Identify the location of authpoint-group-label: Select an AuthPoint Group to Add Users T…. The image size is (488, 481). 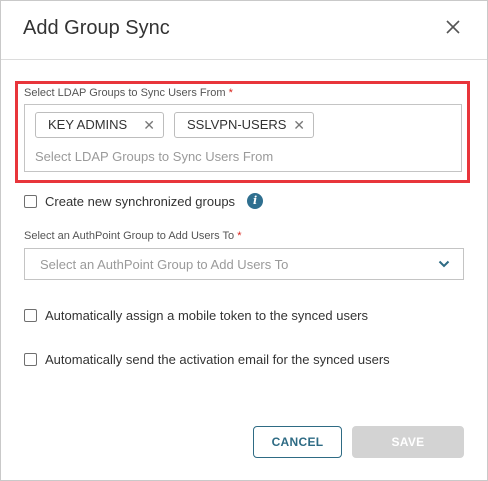
(133, 236).